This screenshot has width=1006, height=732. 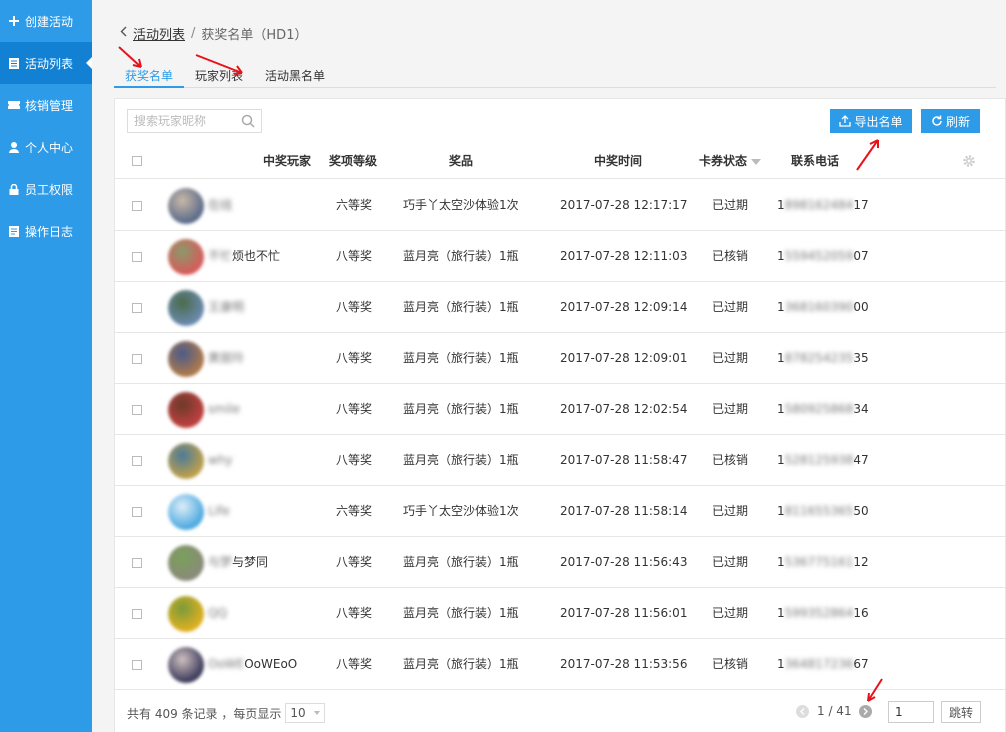 I want to click on sidebar-item-operation-log: 操作日志, so click(x=46, y=231).